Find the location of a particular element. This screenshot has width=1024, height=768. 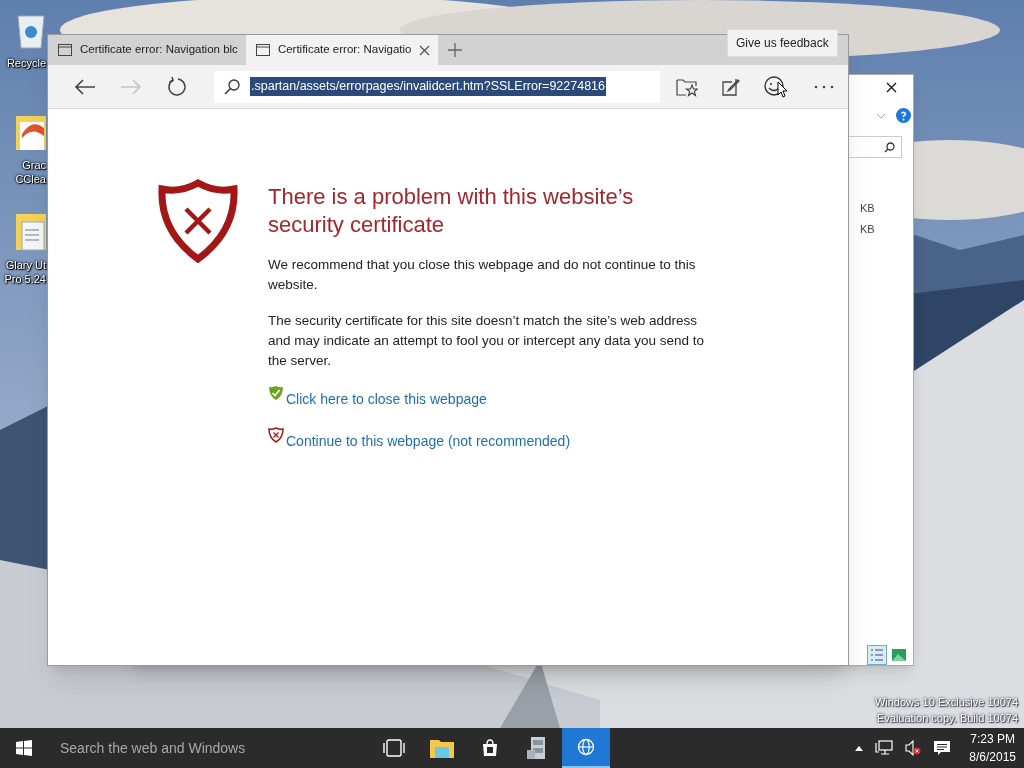

note-pen-icon is located at coordinates (731, 86).